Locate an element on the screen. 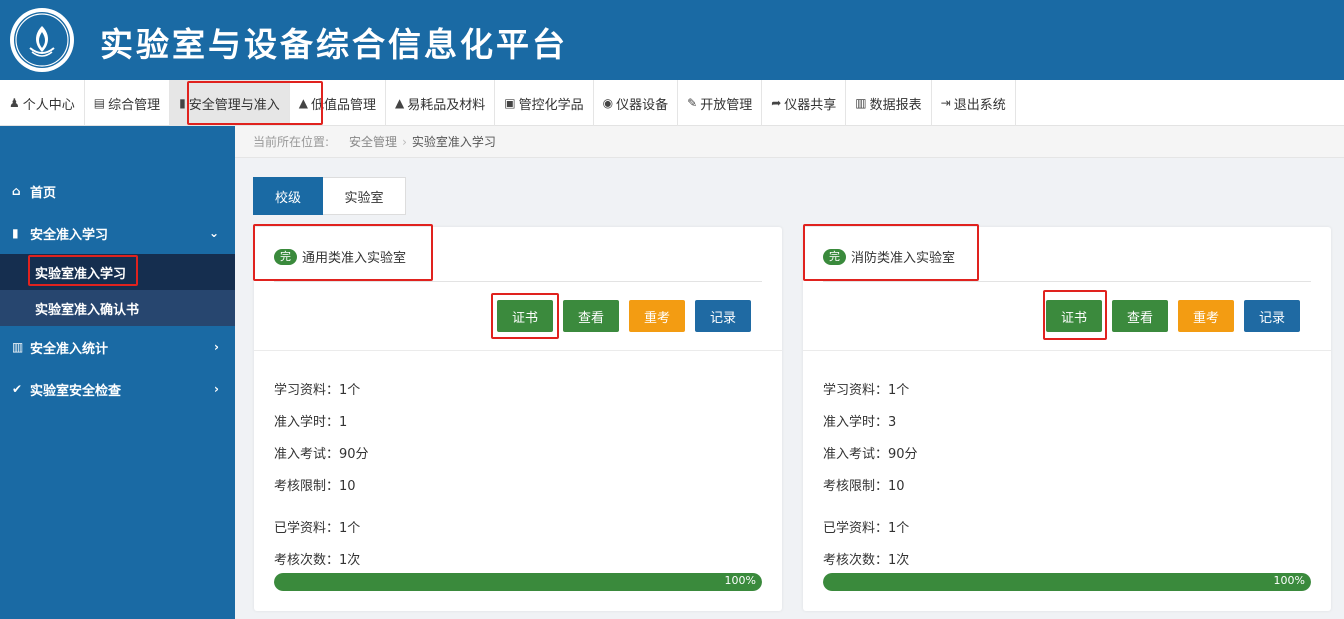  nav-consumables: ▲ 易耗品及材料 is located at coordinates (441, 103).